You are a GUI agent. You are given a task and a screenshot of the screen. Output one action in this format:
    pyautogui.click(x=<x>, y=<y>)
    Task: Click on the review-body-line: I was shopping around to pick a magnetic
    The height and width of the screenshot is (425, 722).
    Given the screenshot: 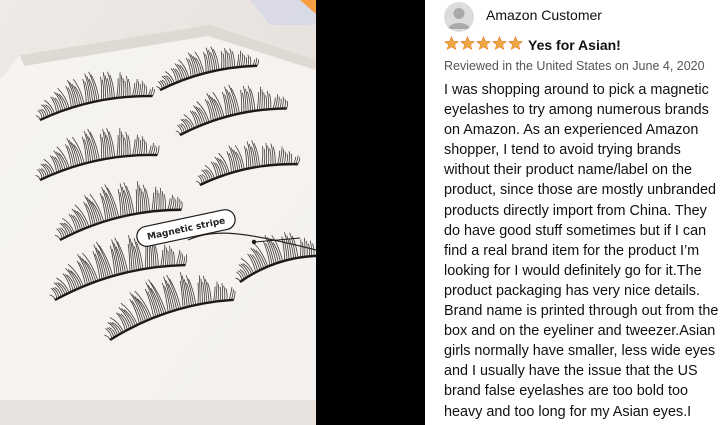 What is the action you would take?
    pyautogui.click(x=576, y=90)
    